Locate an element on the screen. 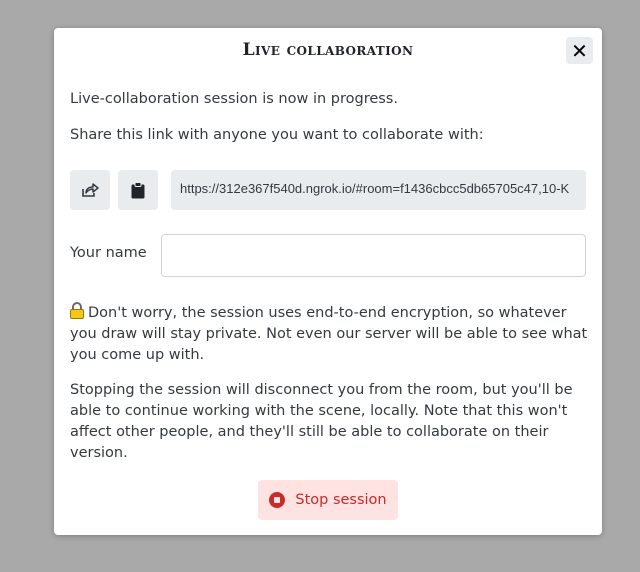 The height and width of the screenshot is (572, 640). share-link-button is located at coordinates (90, 190).